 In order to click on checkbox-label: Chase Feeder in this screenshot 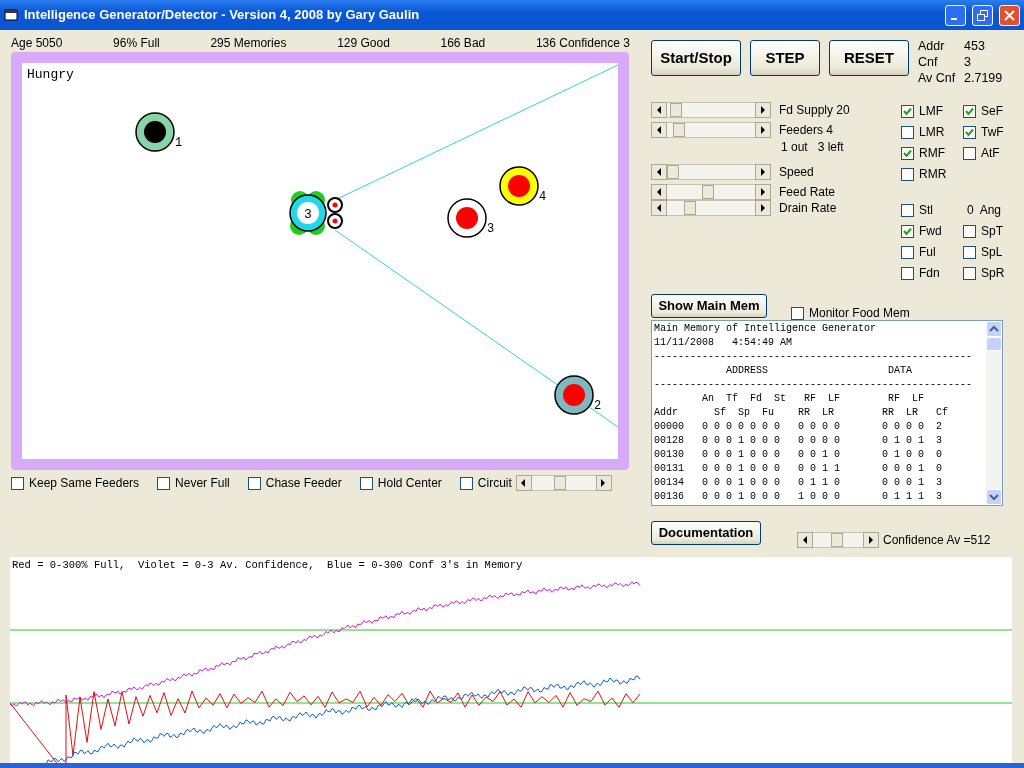, I will do `click(303, 483)`.